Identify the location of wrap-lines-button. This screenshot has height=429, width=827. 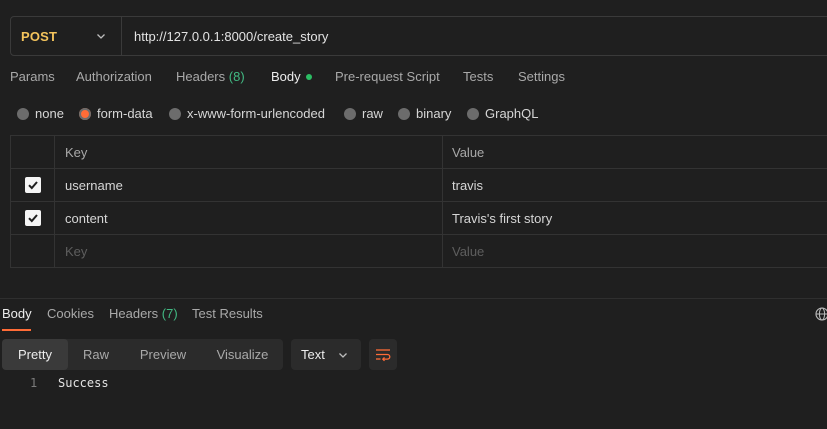
(383, 354).